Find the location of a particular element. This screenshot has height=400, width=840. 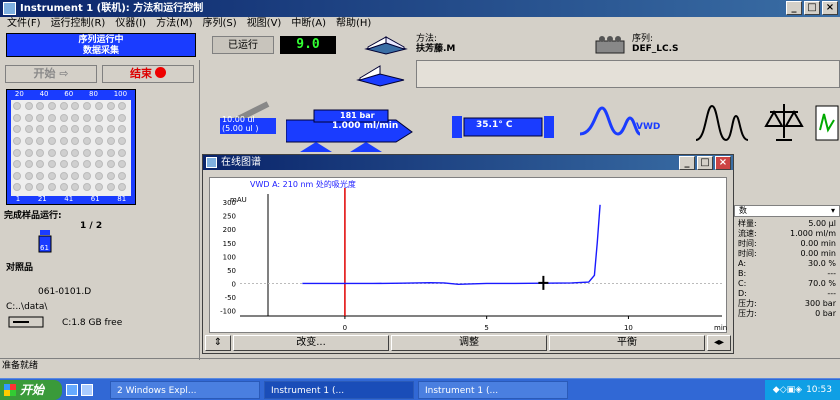

plot-window-icon is located at coordinates (211, 162).